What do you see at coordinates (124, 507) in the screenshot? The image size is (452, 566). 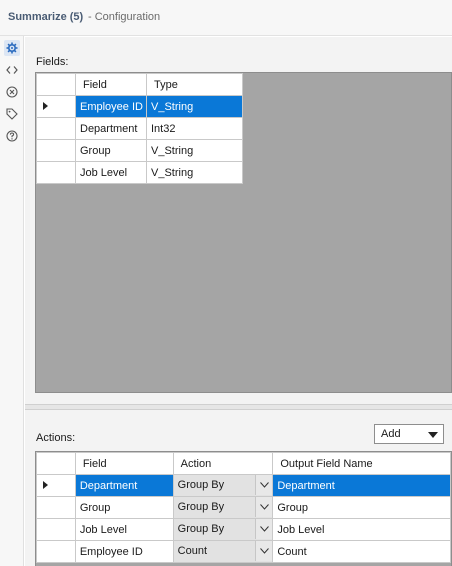 I see `action-field-cell: Group` at bounding box center [124, 507].